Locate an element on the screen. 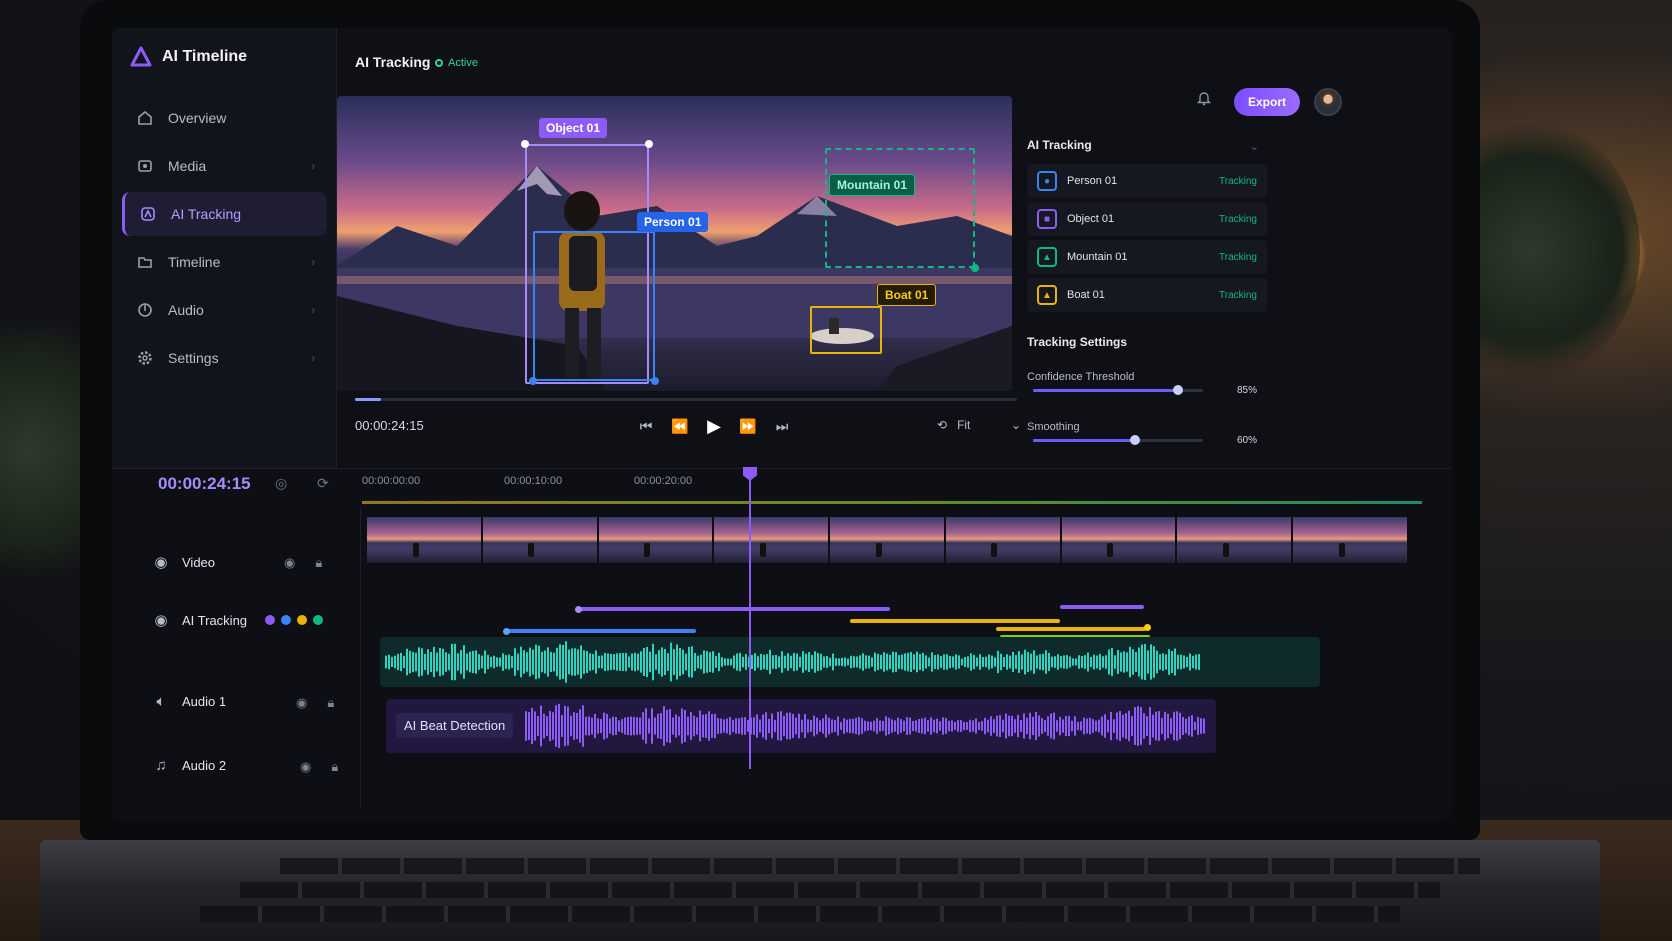 This screenshot has width=1672, height=941. ruler-tick: 00:00:10:00 is located at coordinates (533, 481).